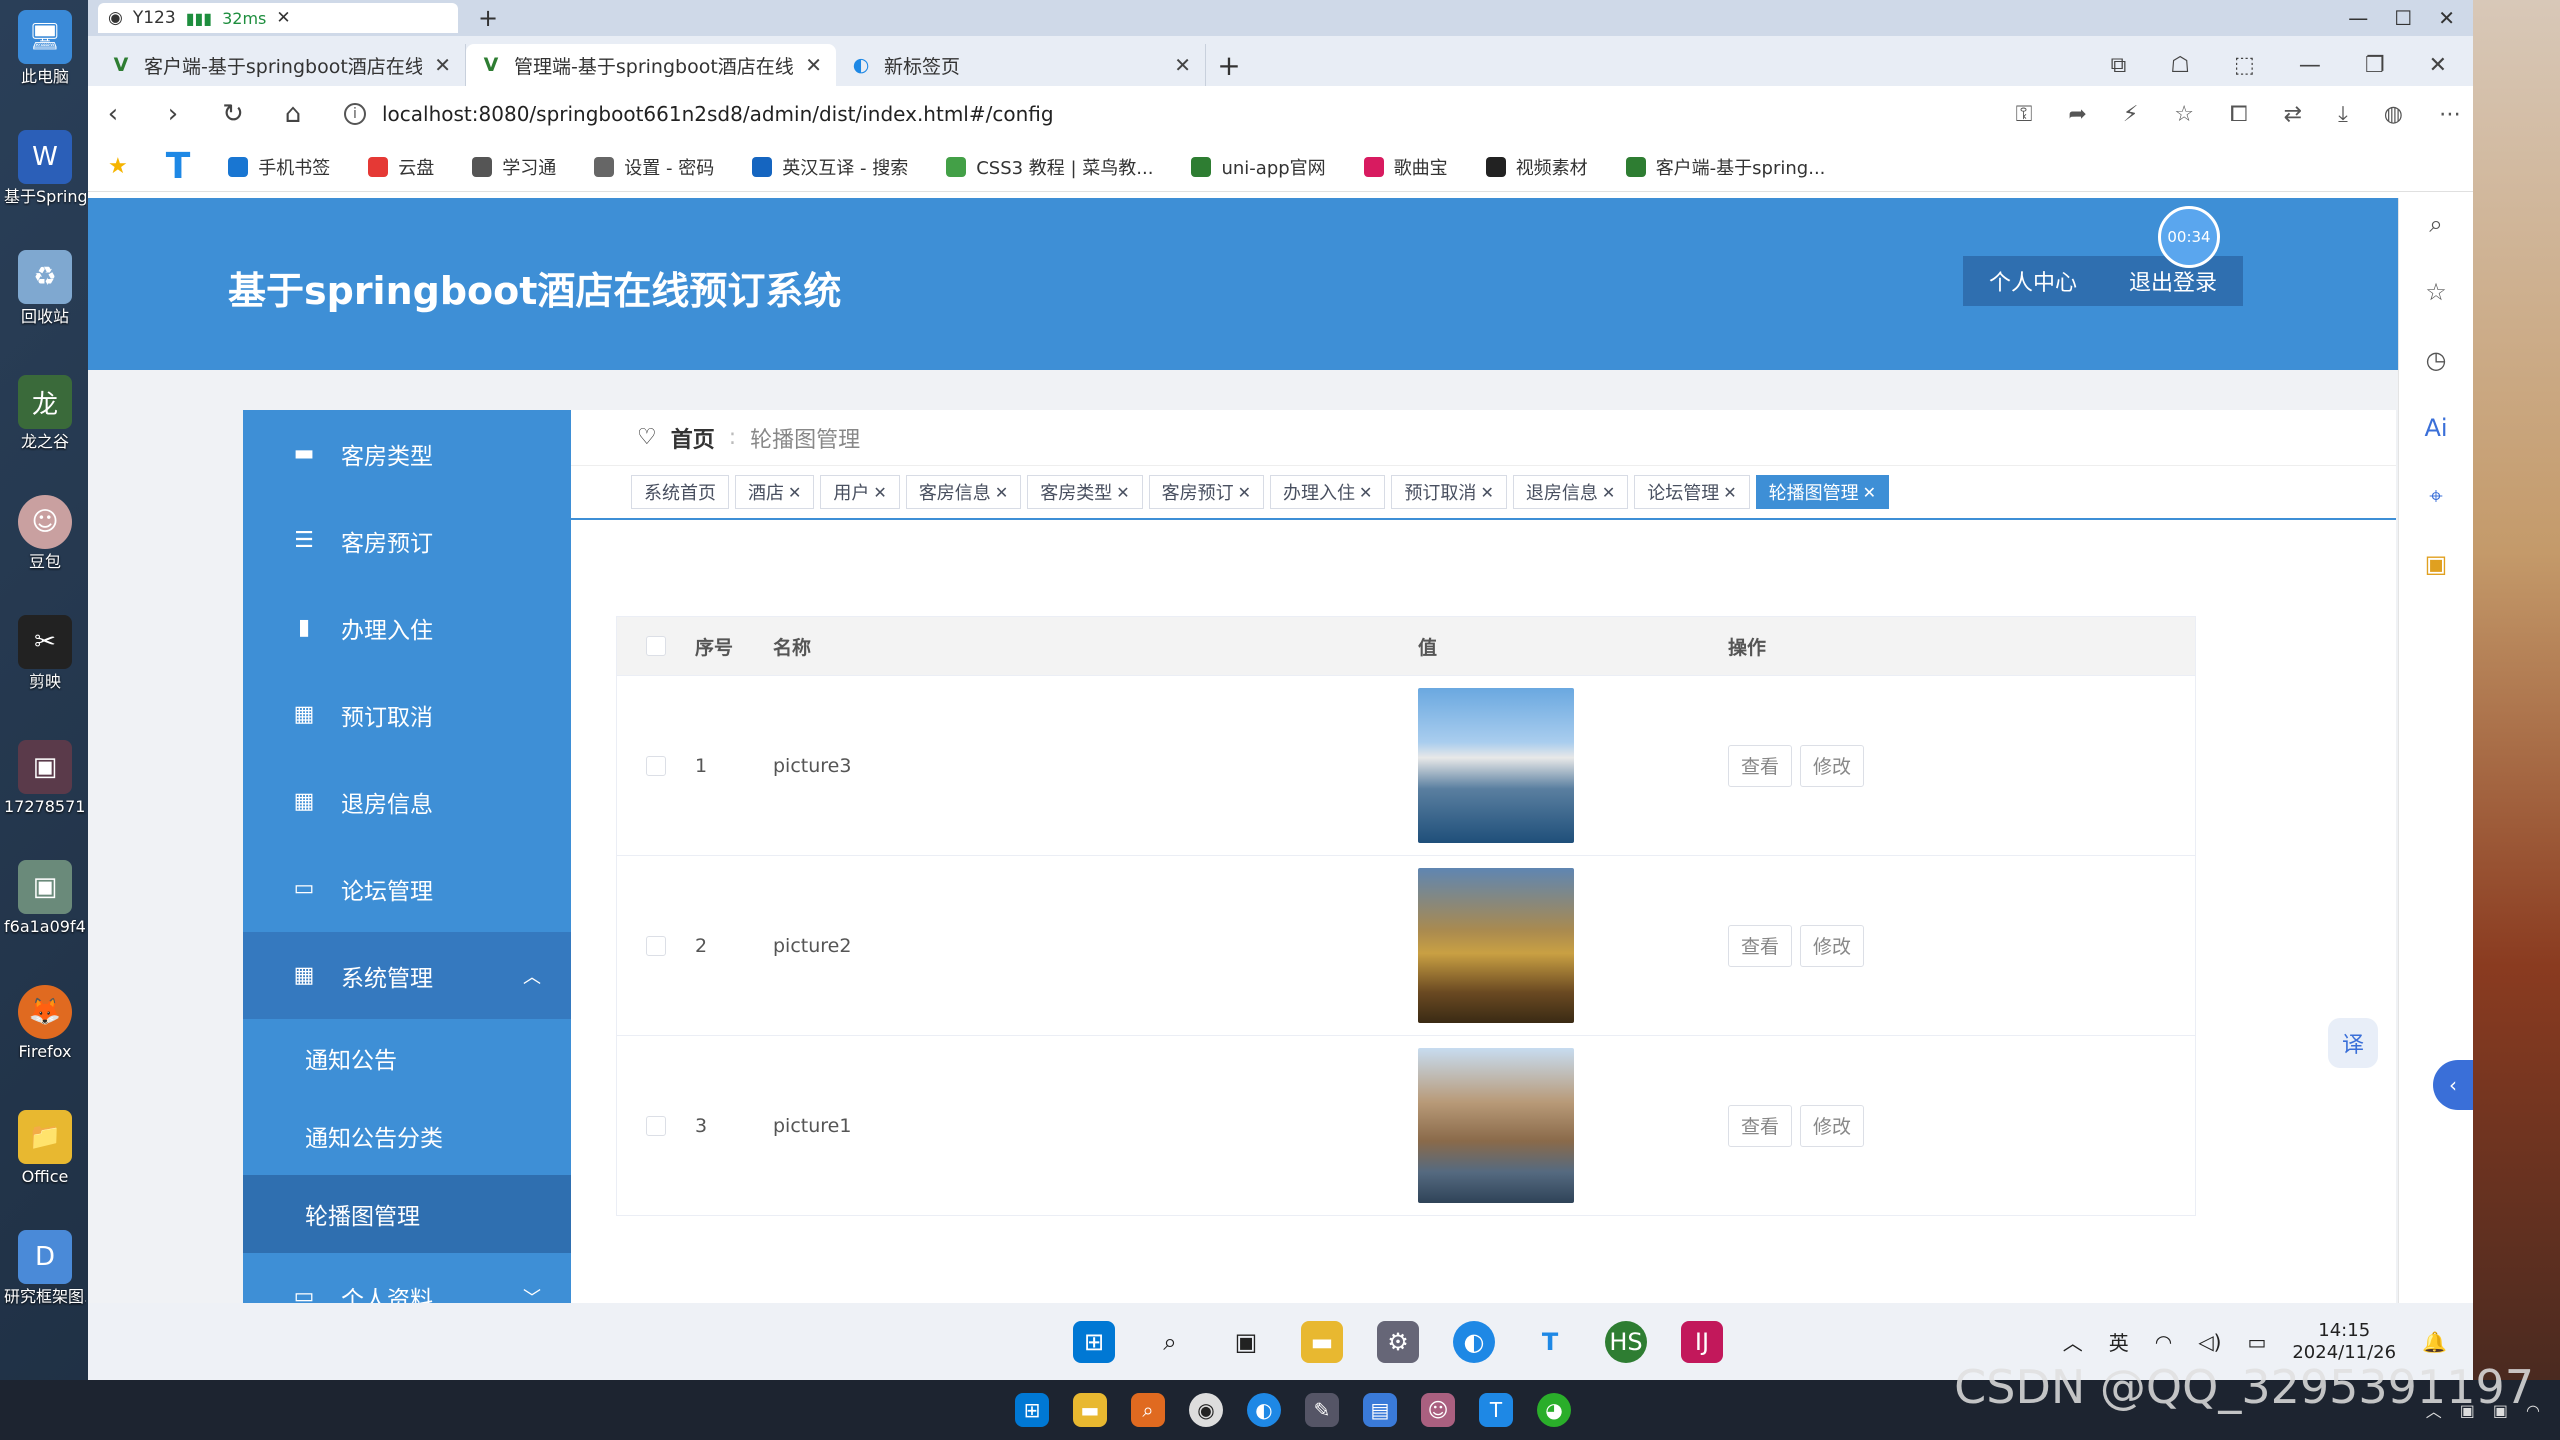  Describe the element at coordinates (693, 438) in the screenshot. I see `breadcrumb-home: 首页` at that location.